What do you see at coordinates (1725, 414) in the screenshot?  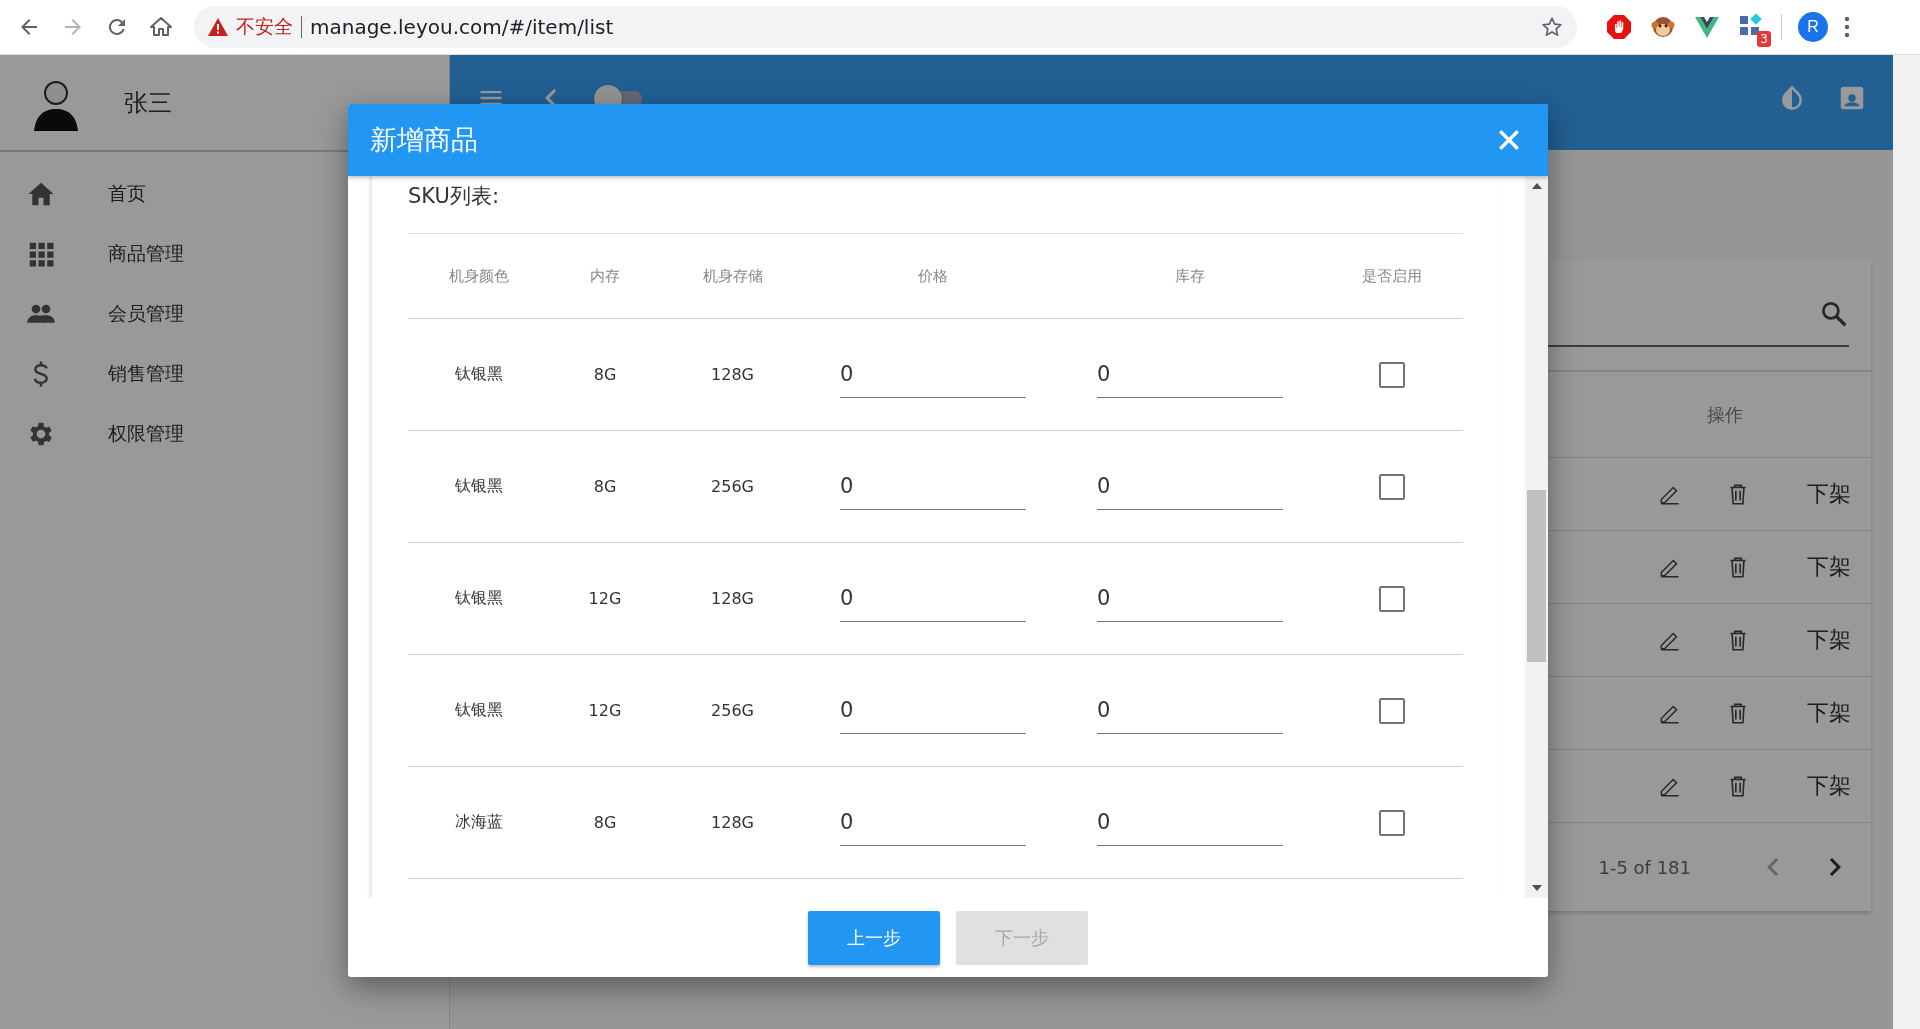 I see `column-header: 操作` at bounding box center [1725, 414].